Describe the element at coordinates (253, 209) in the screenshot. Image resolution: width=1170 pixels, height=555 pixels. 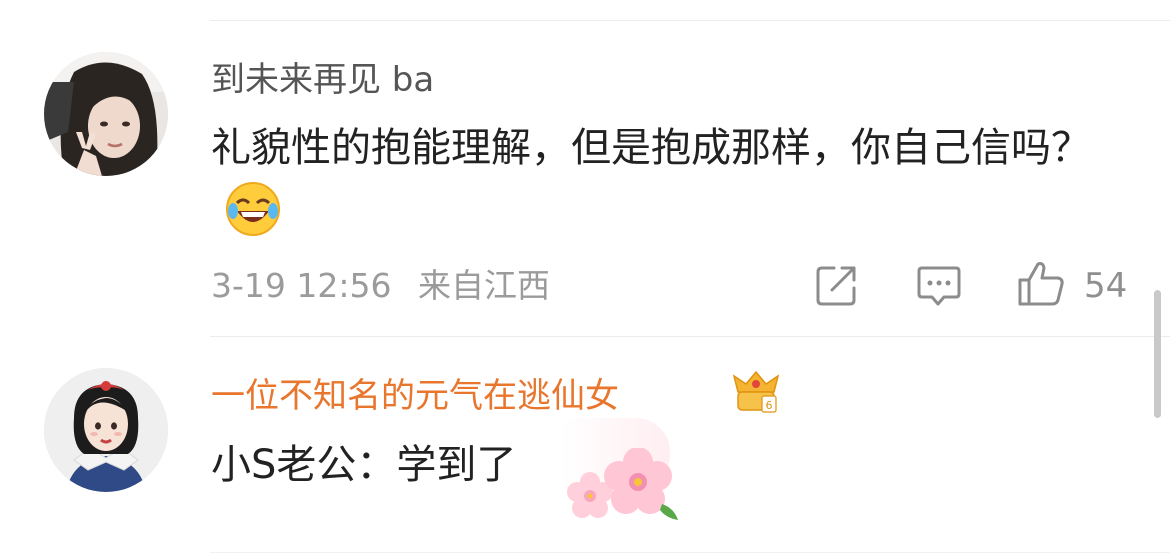
I see `laughing-tears-emoji-icon` at that location.